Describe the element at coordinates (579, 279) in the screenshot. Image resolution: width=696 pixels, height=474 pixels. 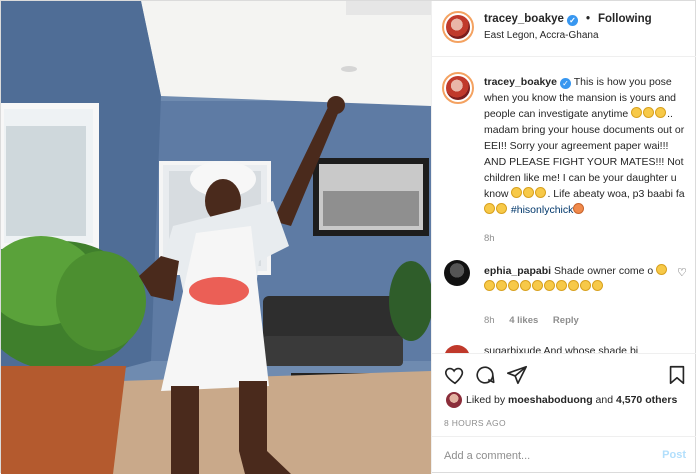
I see `comment-text: ephia_papabi Shade owner come o` at that location.